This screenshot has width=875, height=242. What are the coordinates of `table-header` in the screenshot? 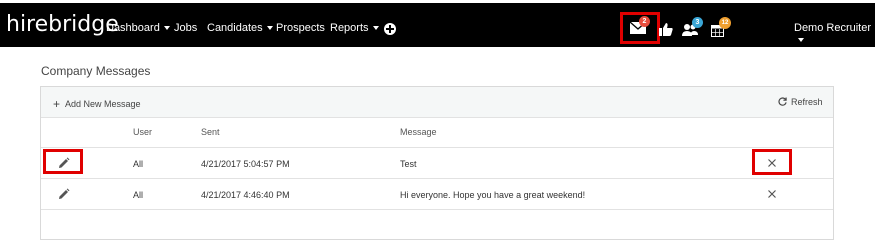 It's located at (437, 133).